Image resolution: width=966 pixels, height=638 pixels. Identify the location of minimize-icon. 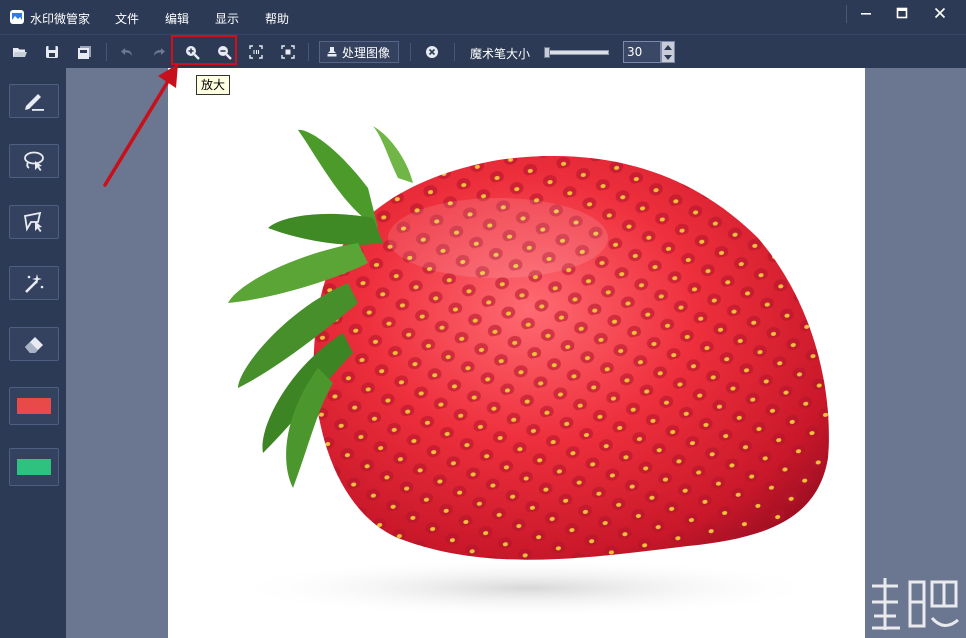
(866, 14).